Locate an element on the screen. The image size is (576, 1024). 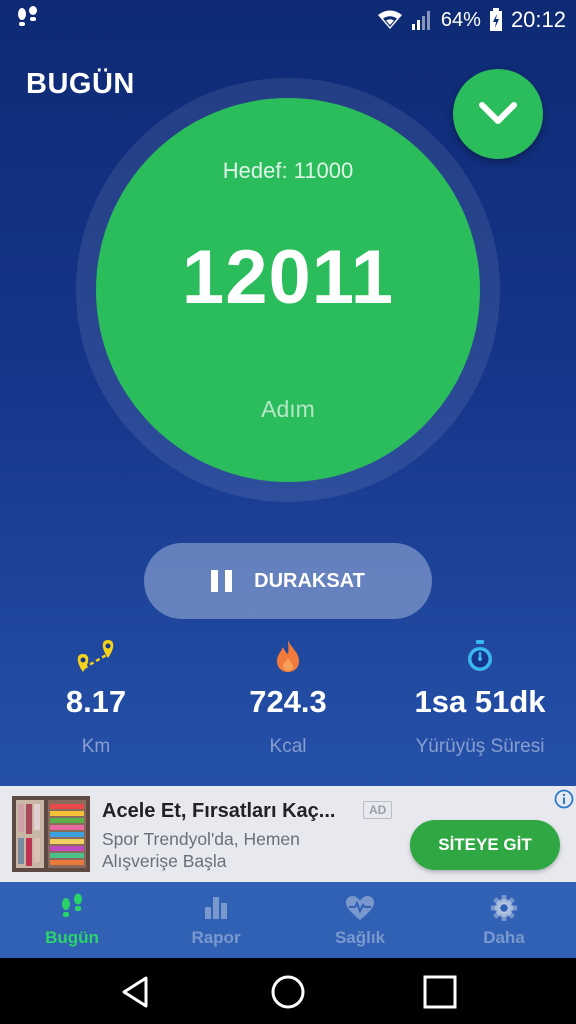
pause-icon is located at coordinates (222, 581).